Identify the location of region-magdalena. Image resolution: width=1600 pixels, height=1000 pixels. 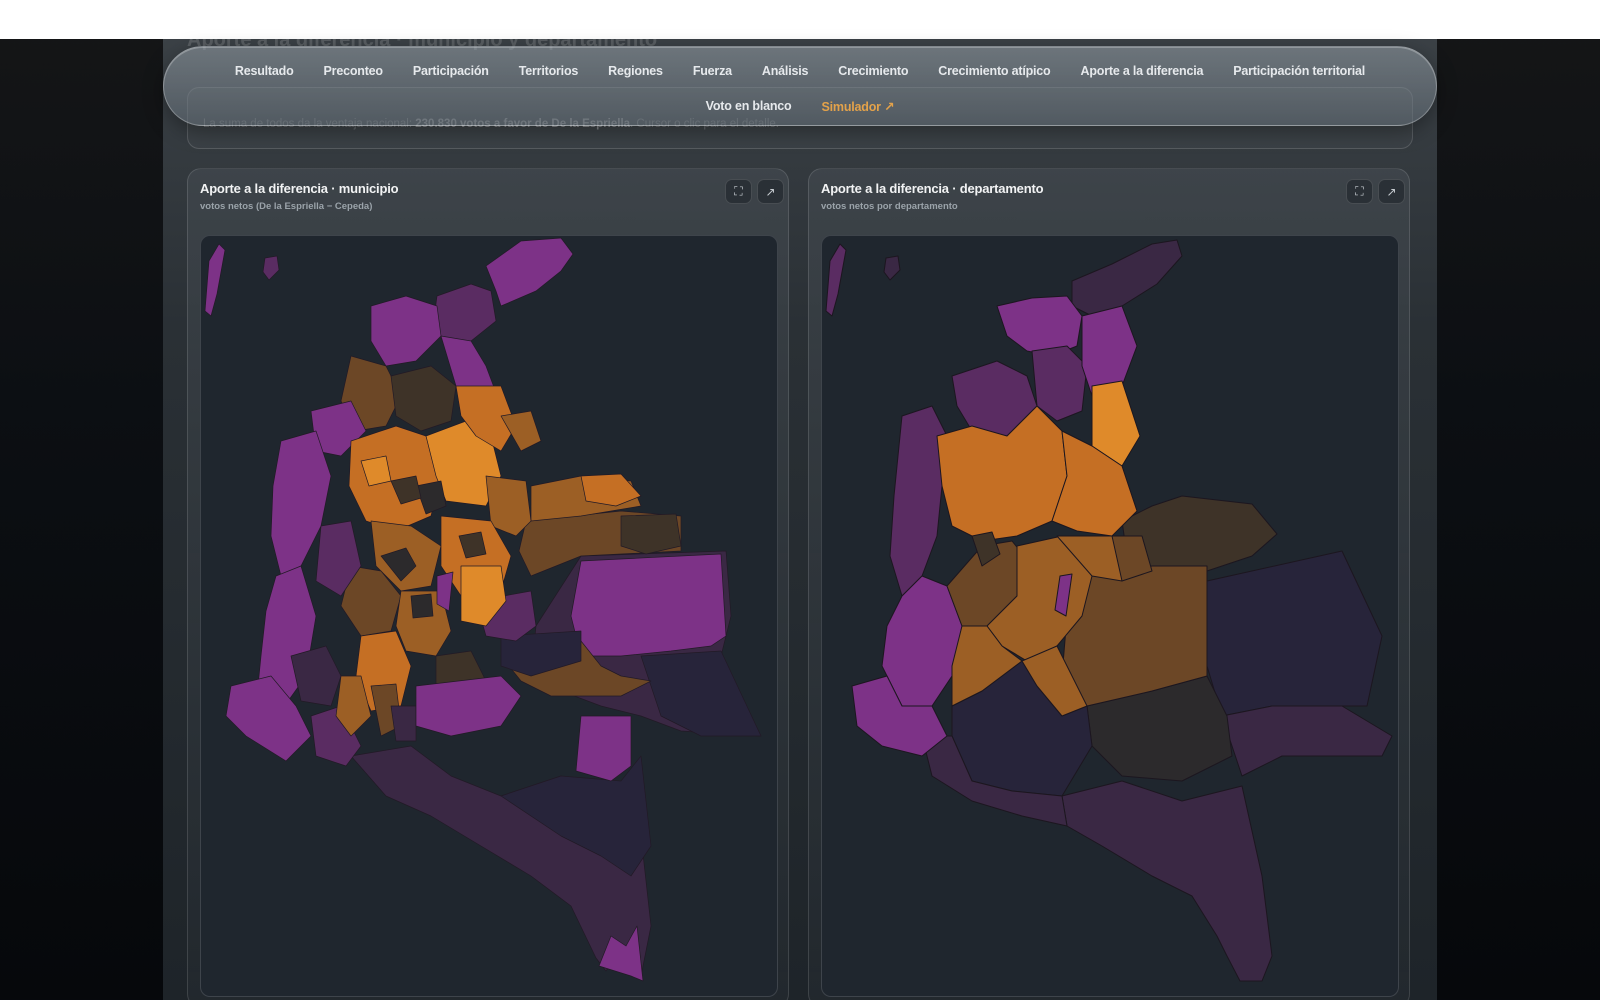
(406, 331).